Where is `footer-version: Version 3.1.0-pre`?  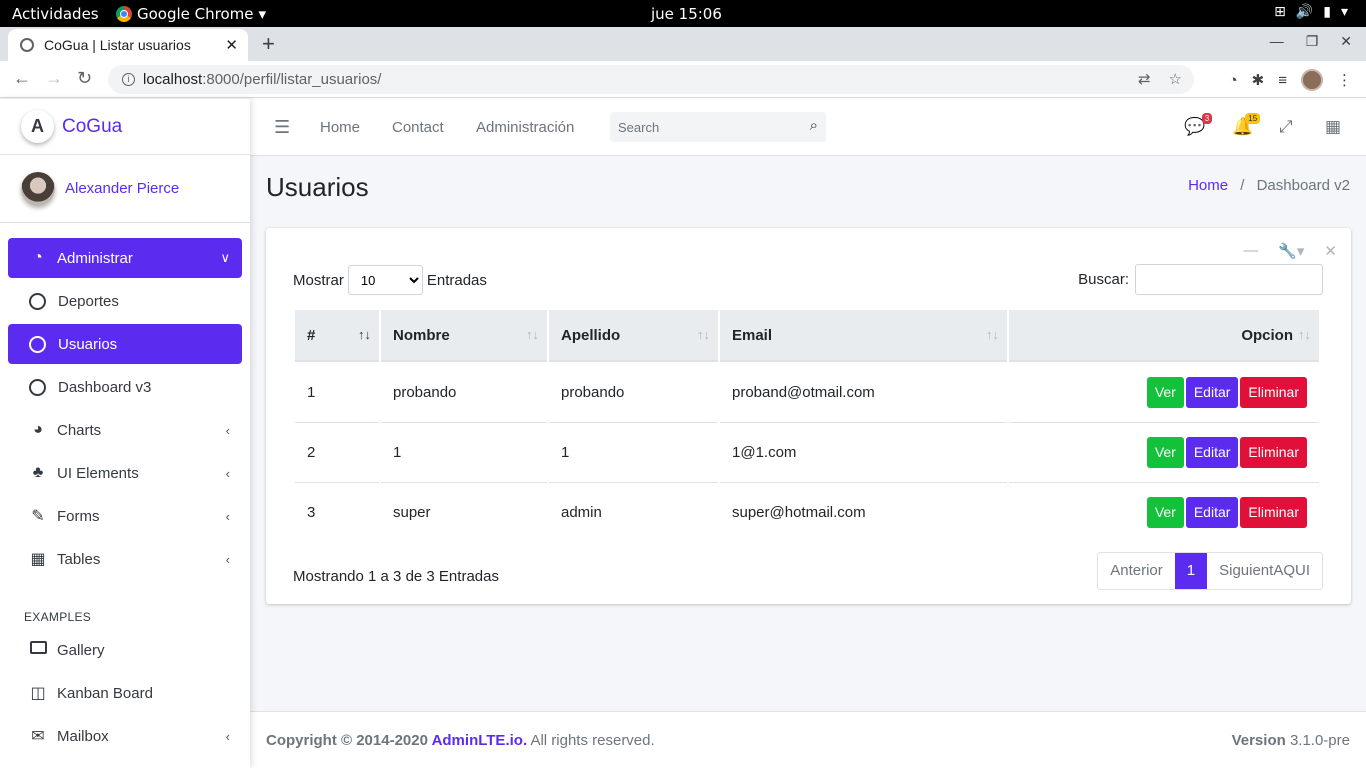 footer-version: Version 3.1.0-pre is located at coordinates (1291, 740).